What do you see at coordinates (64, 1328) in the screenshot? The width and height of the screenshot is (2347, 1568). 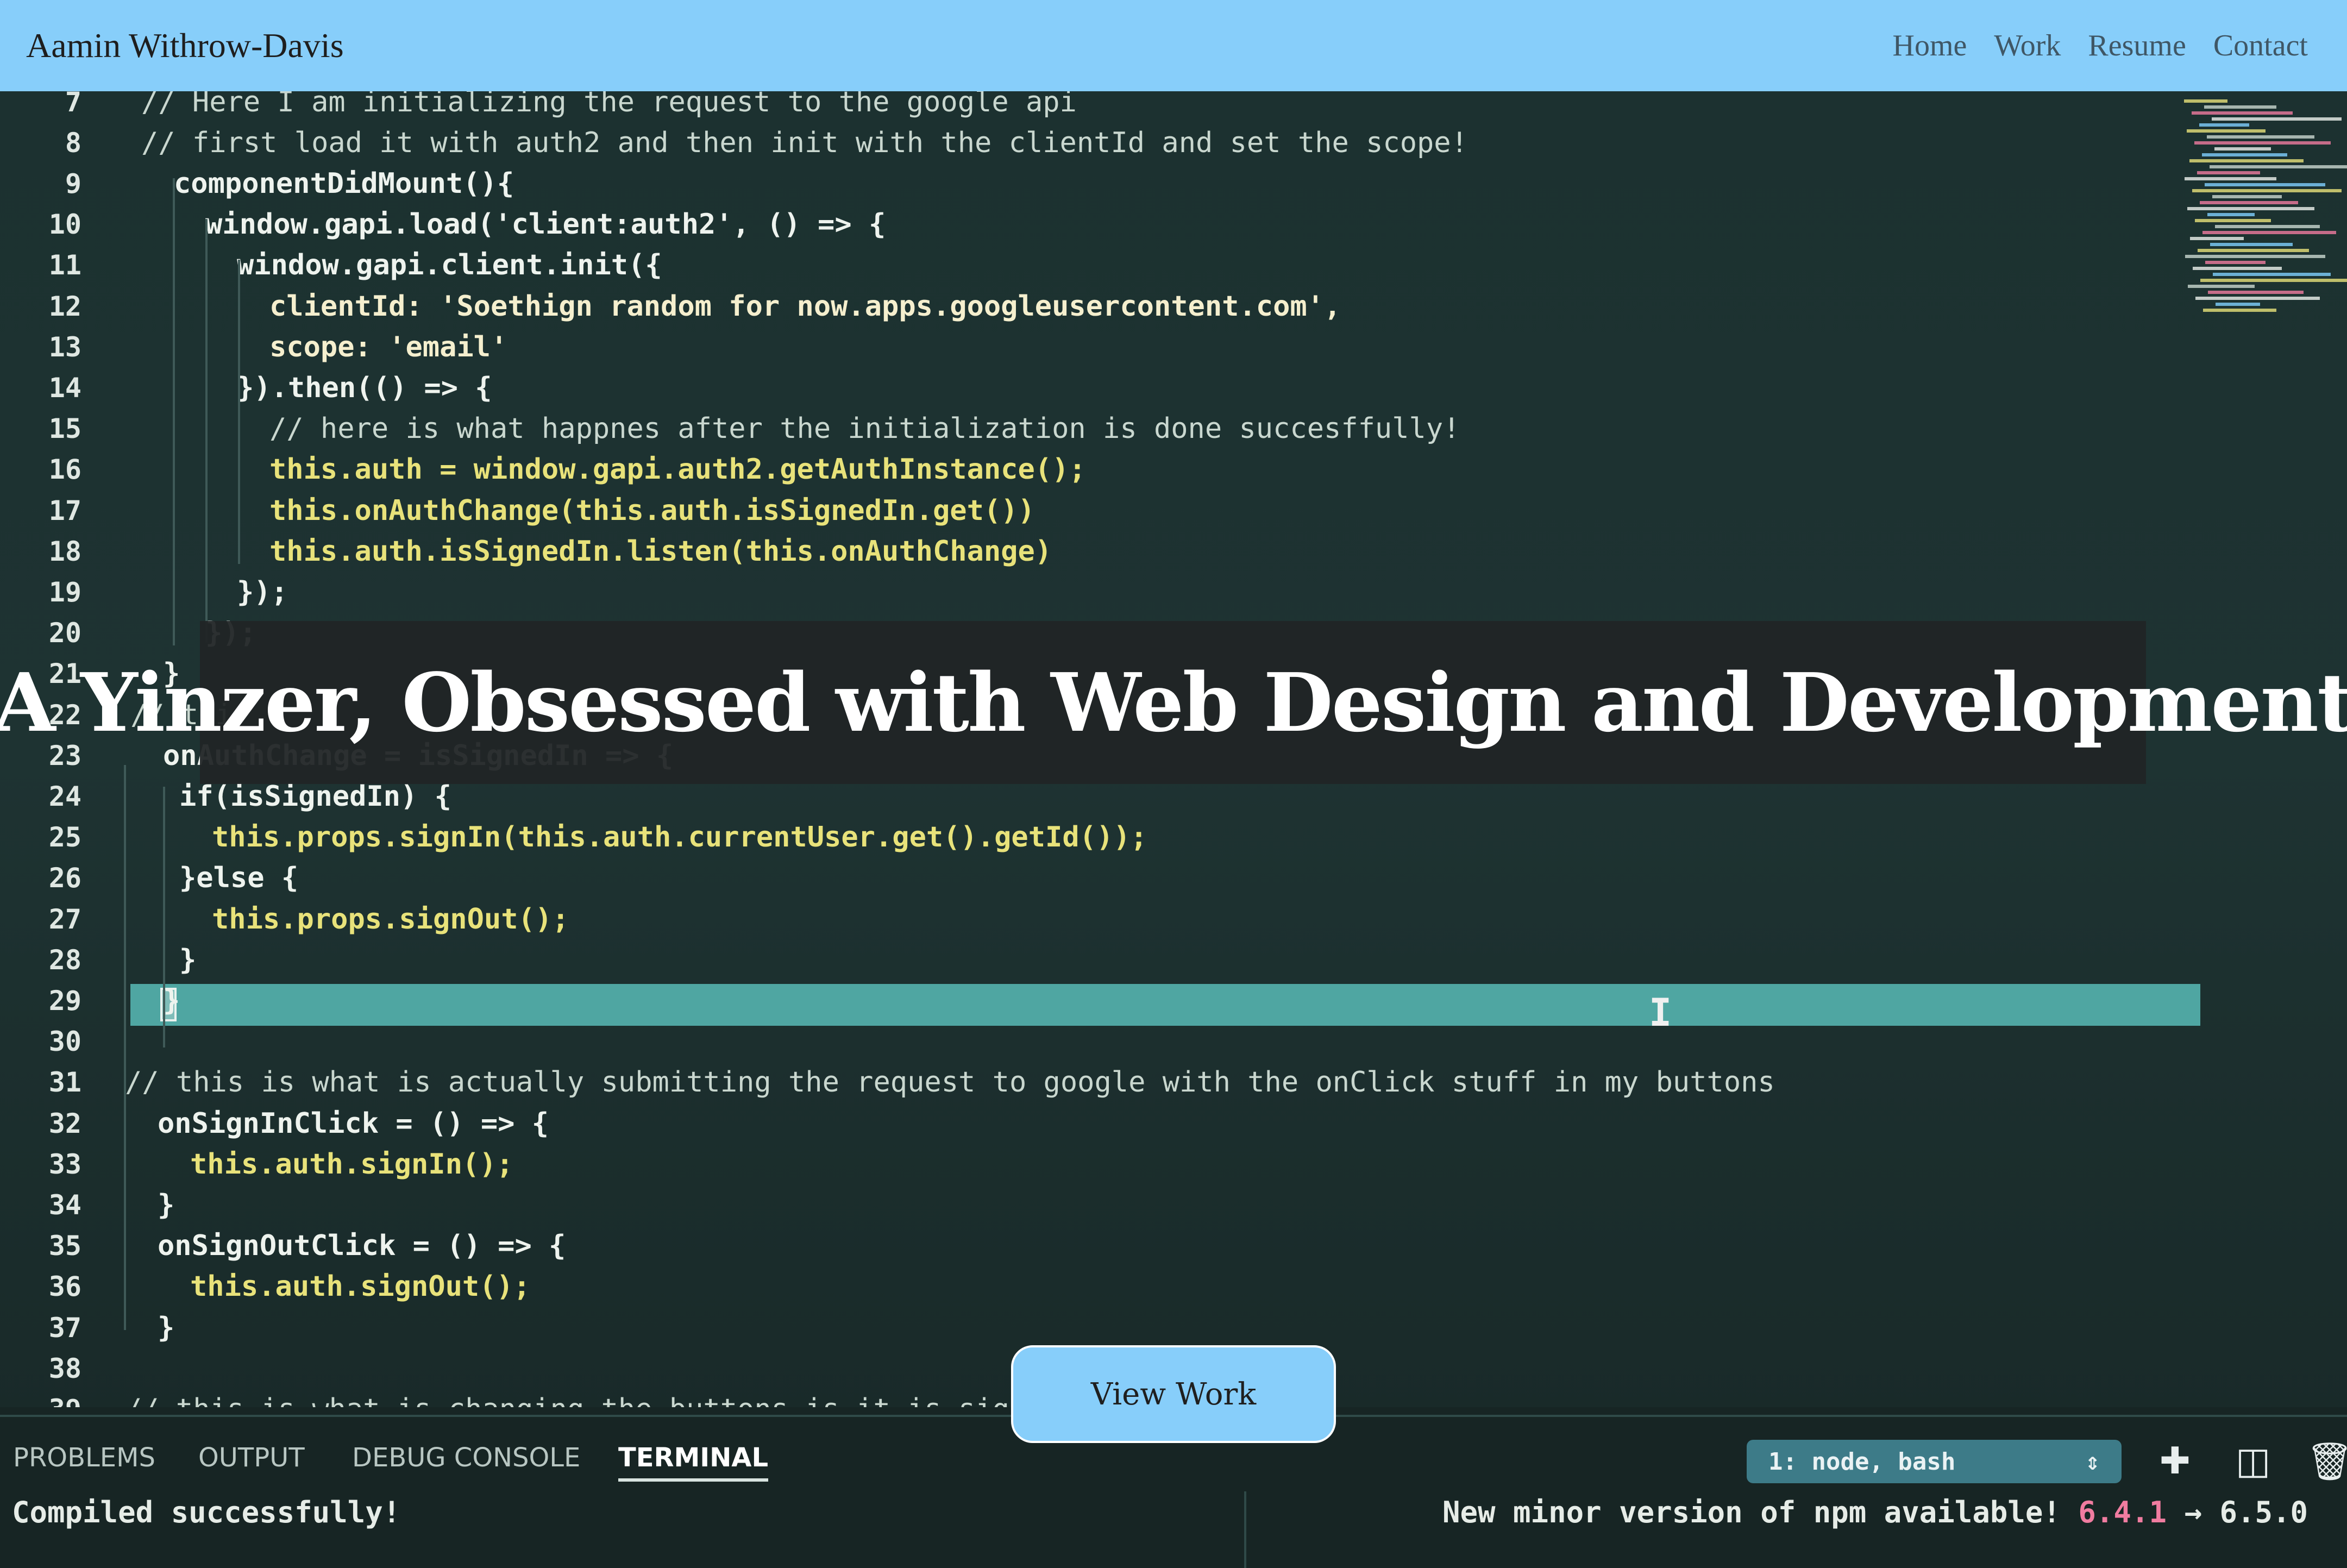 I see `line-number: 37` at bounding box center [64, 1328].